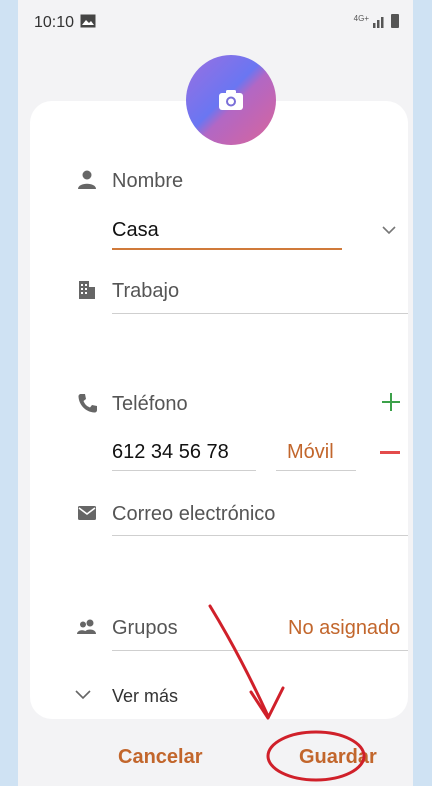  Describe the element at coordinates (310, 452) in the screenshot. I see `phone-type-dropdown: Móvil` at that location.